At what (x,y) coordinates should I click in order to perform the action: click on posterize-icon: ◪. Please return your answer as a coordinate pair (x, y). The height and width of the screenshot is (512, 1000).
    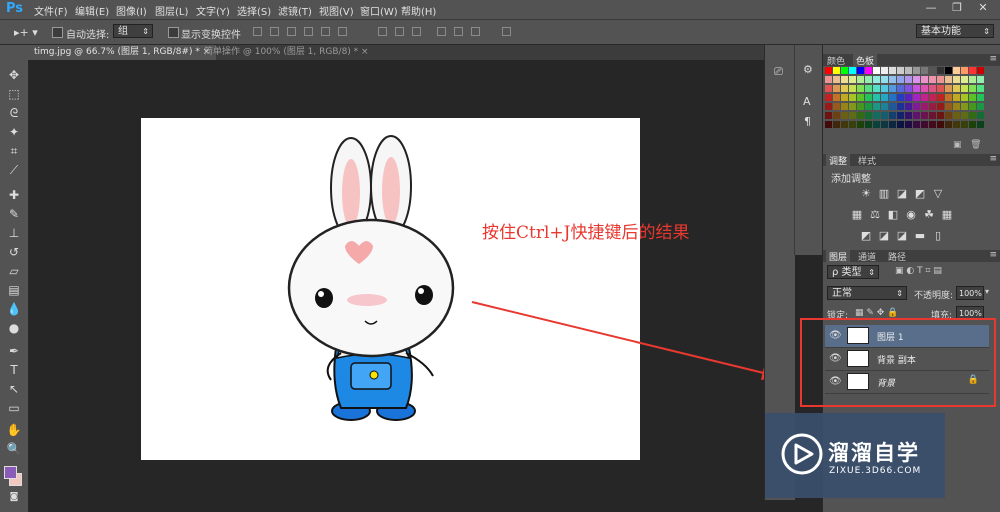
    Looking at the image, I should click on (884, 235).